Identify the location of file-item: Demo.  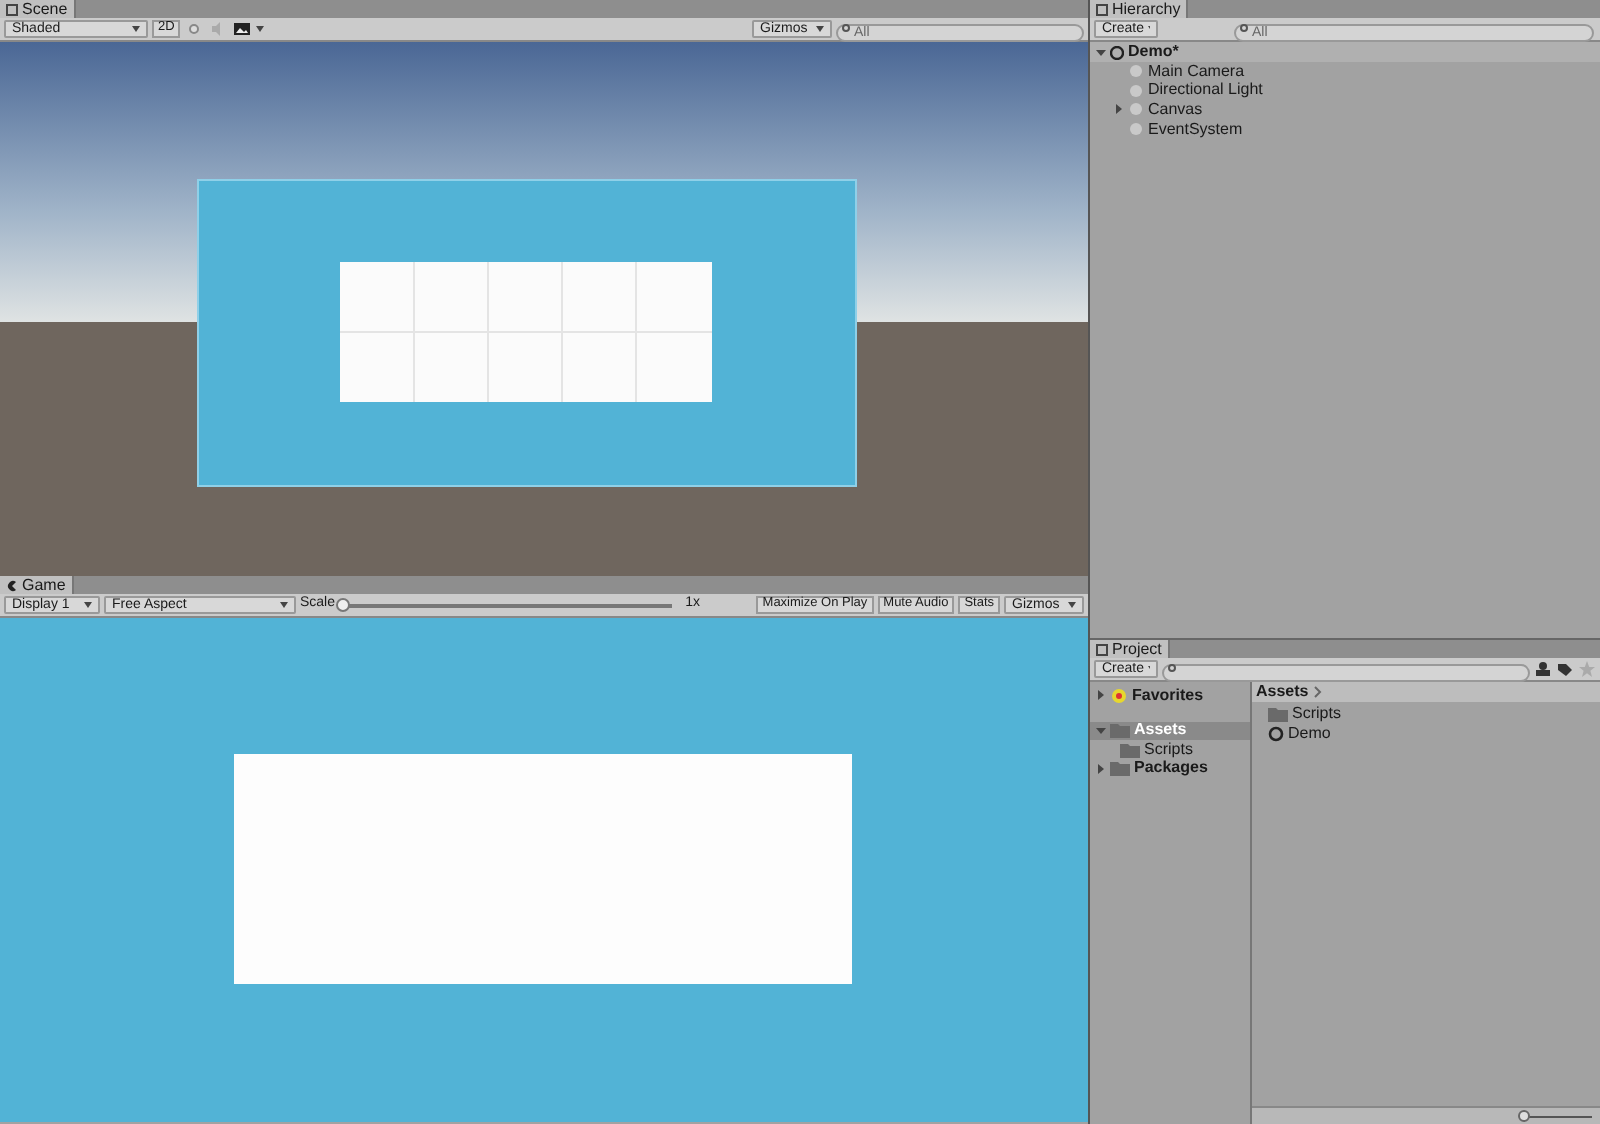
(1309, 734).